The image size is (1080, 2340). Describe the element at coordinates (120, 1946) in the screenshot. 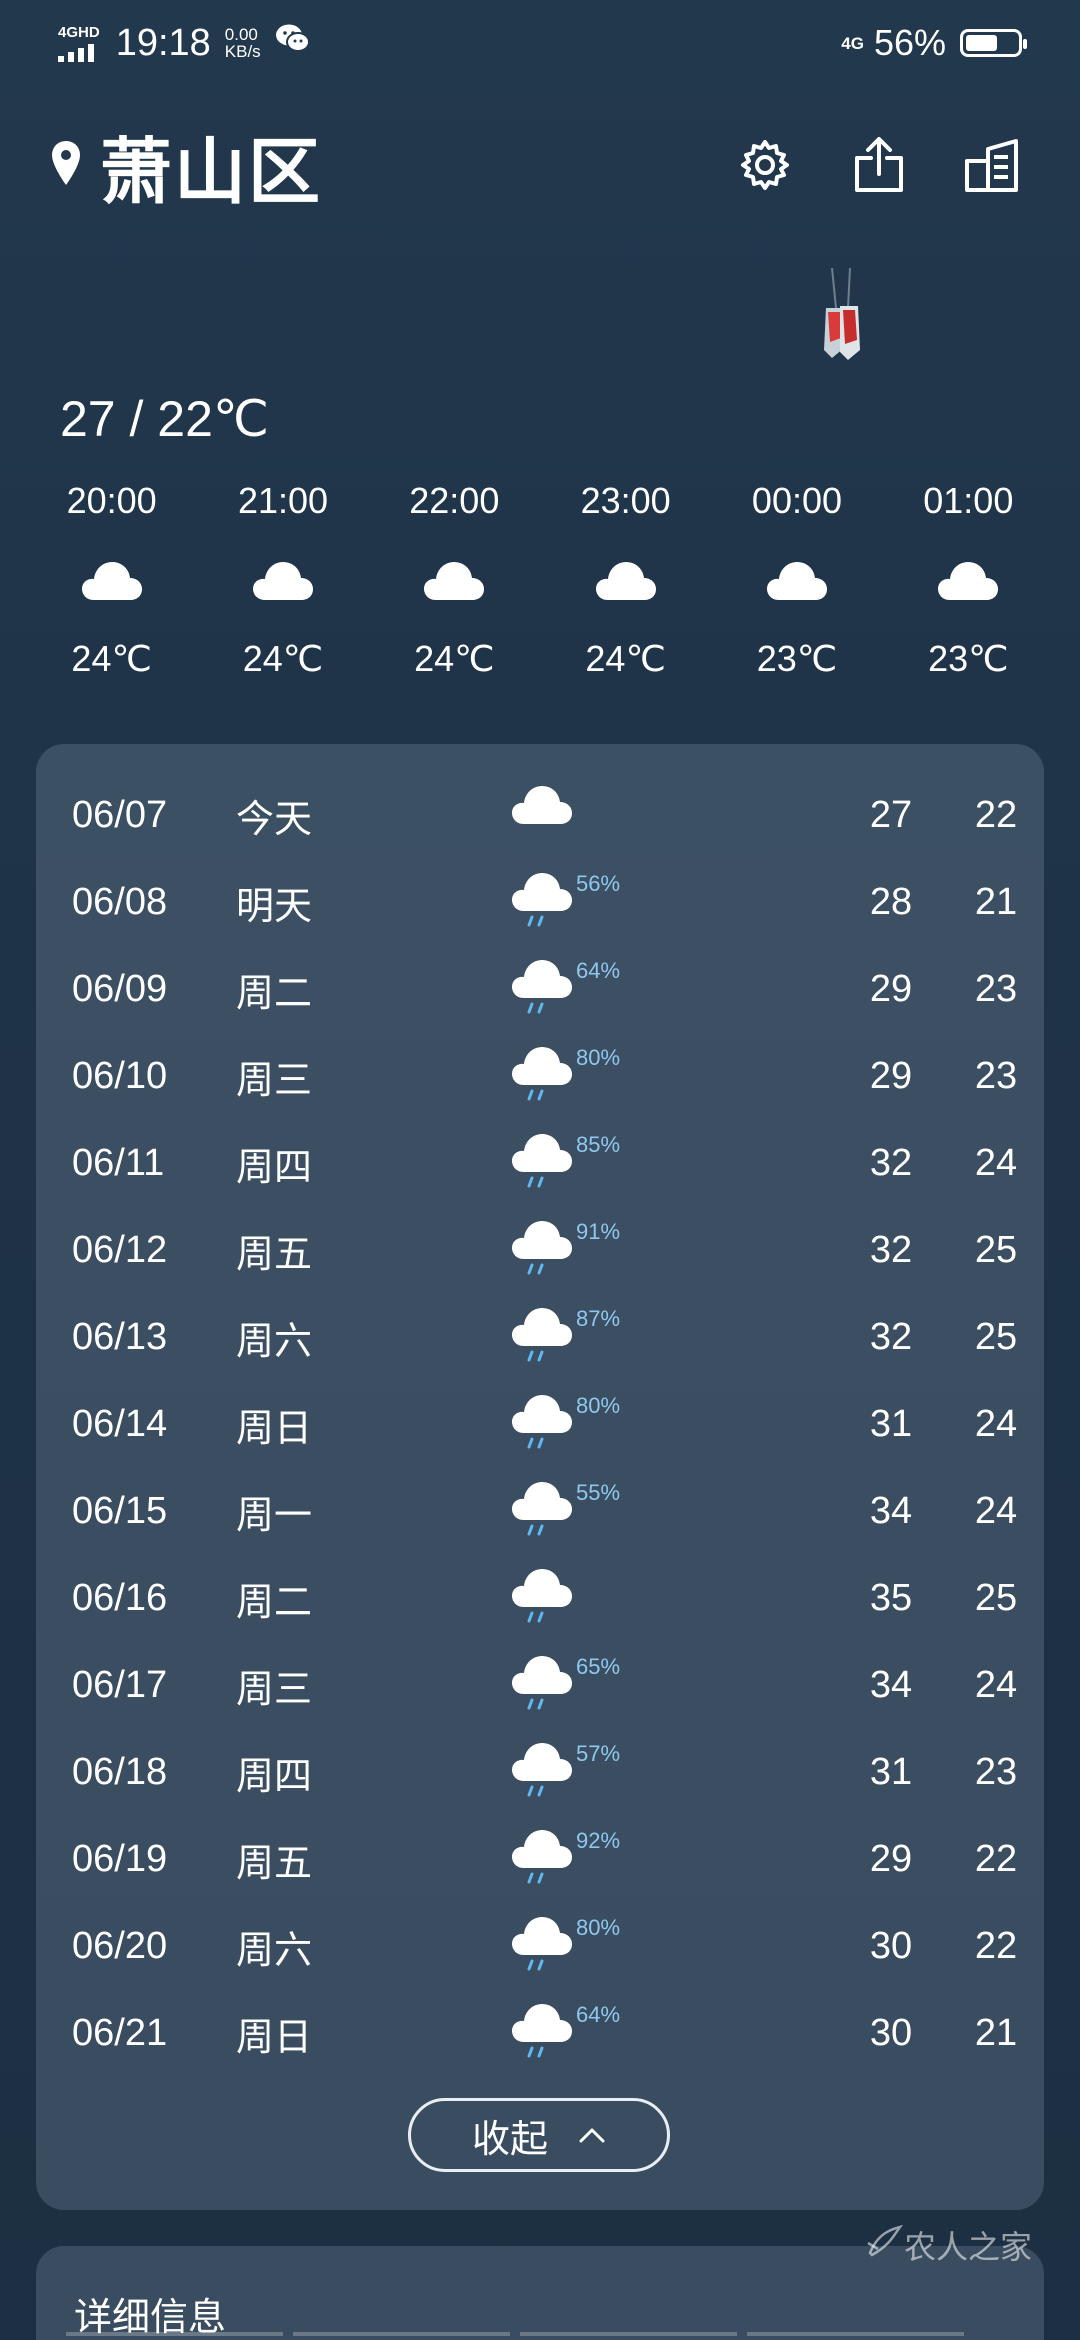

I see `daily-date: 06/20` at that location.